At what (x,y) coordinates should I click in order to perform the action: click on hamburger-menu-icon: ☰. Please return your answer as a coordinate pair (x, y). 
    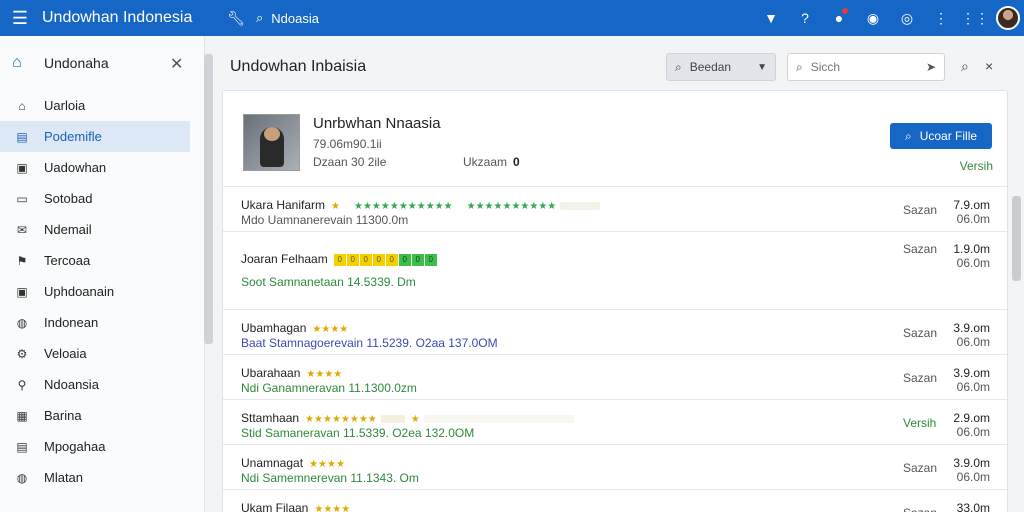
    Looking at the image, I should click on (20, 18).